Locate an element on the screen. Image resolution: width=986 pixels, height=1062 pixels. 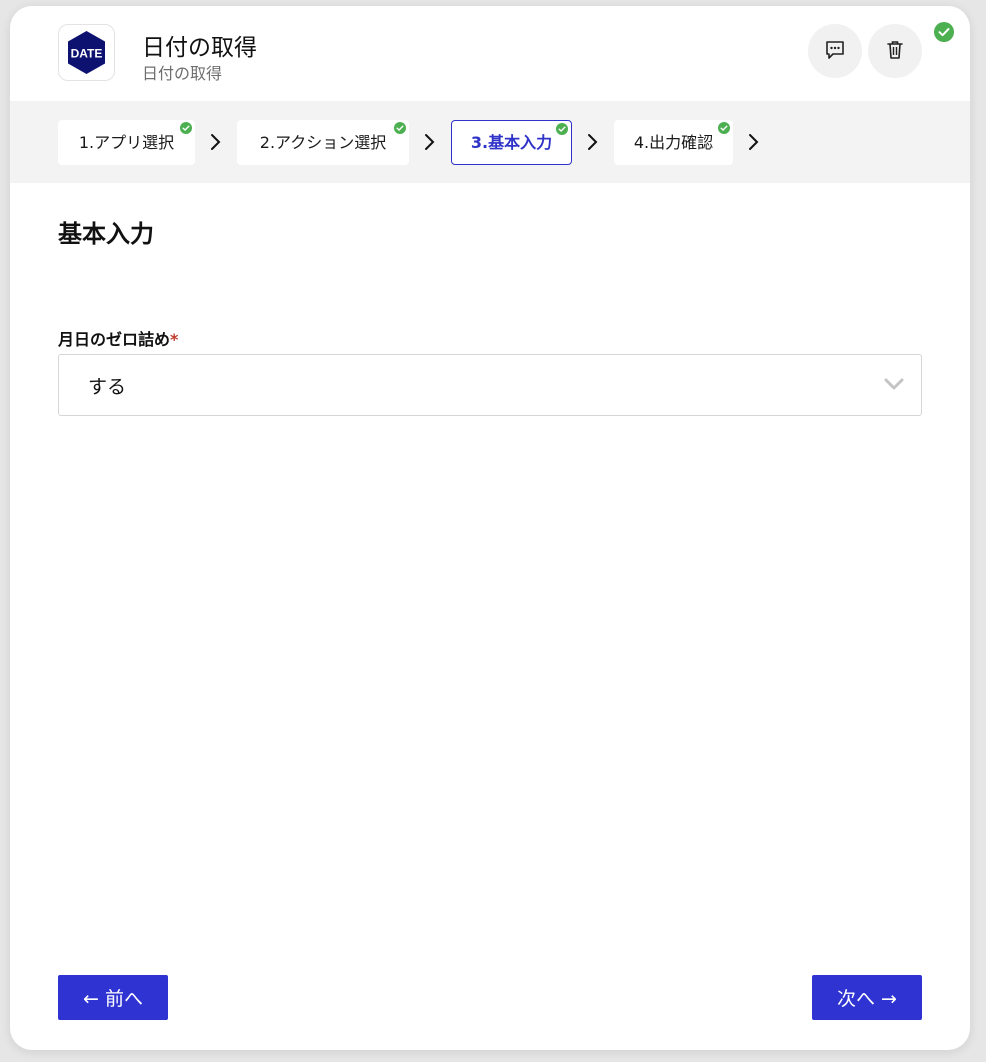
next-button: 次へ → is located at coordinates (867, 997).